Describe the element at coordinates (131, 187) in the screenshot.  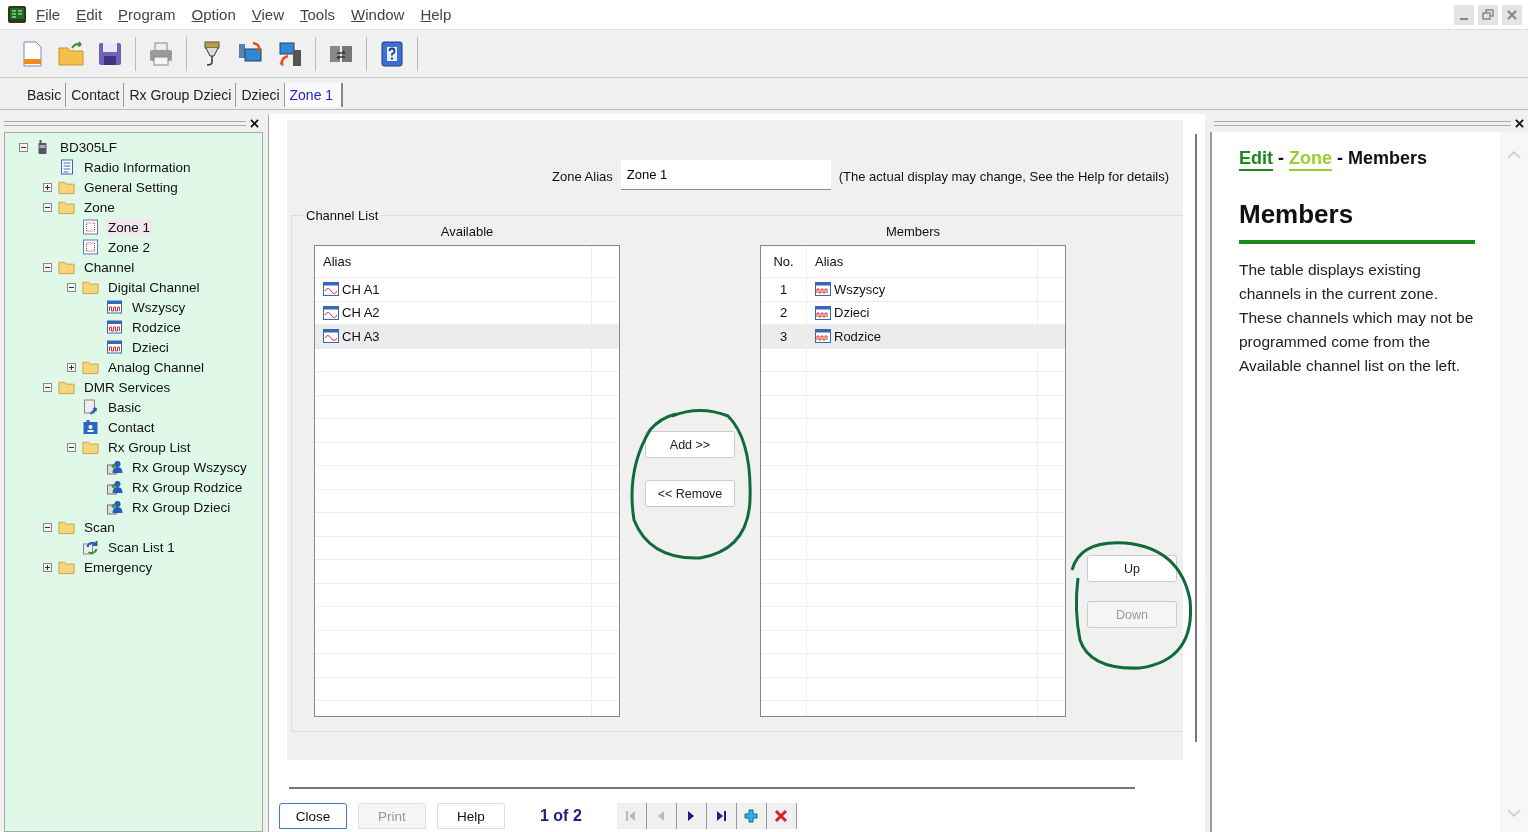
I see `tree-item: General Setting` at that location.